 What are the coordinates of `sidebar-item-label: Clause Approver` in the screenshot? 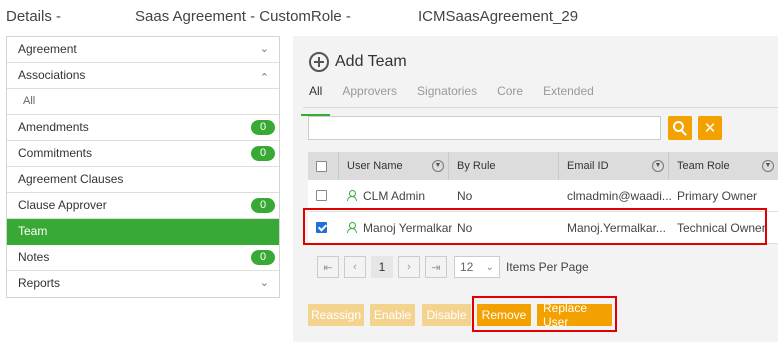 It's located at (62, 205).